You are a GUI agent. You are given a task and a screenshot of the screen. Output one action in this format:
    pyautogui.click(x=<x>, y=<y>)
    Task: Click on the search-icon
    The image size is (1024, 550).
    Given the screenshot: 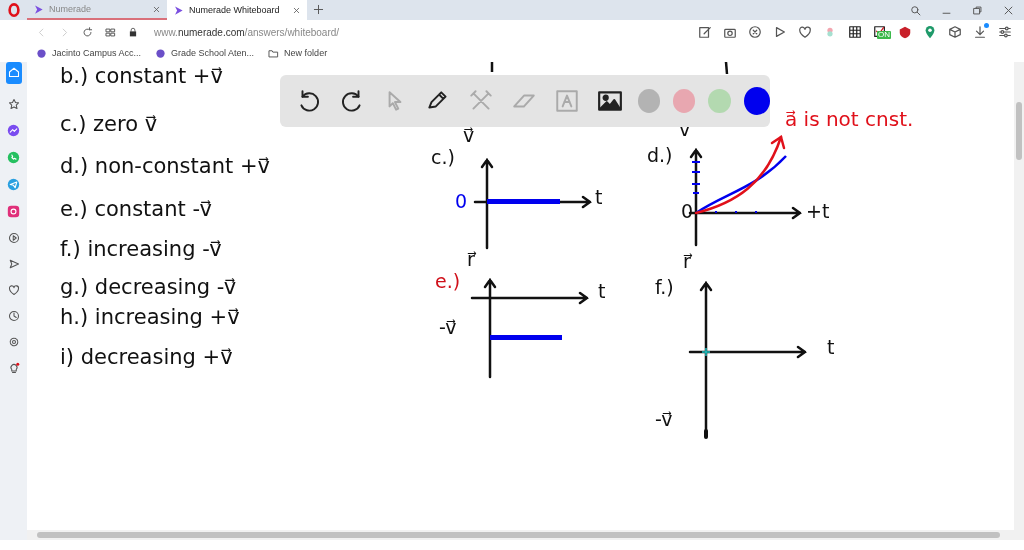 What is the action you would take?
    pyautogui.click(x=915, y=10)
    